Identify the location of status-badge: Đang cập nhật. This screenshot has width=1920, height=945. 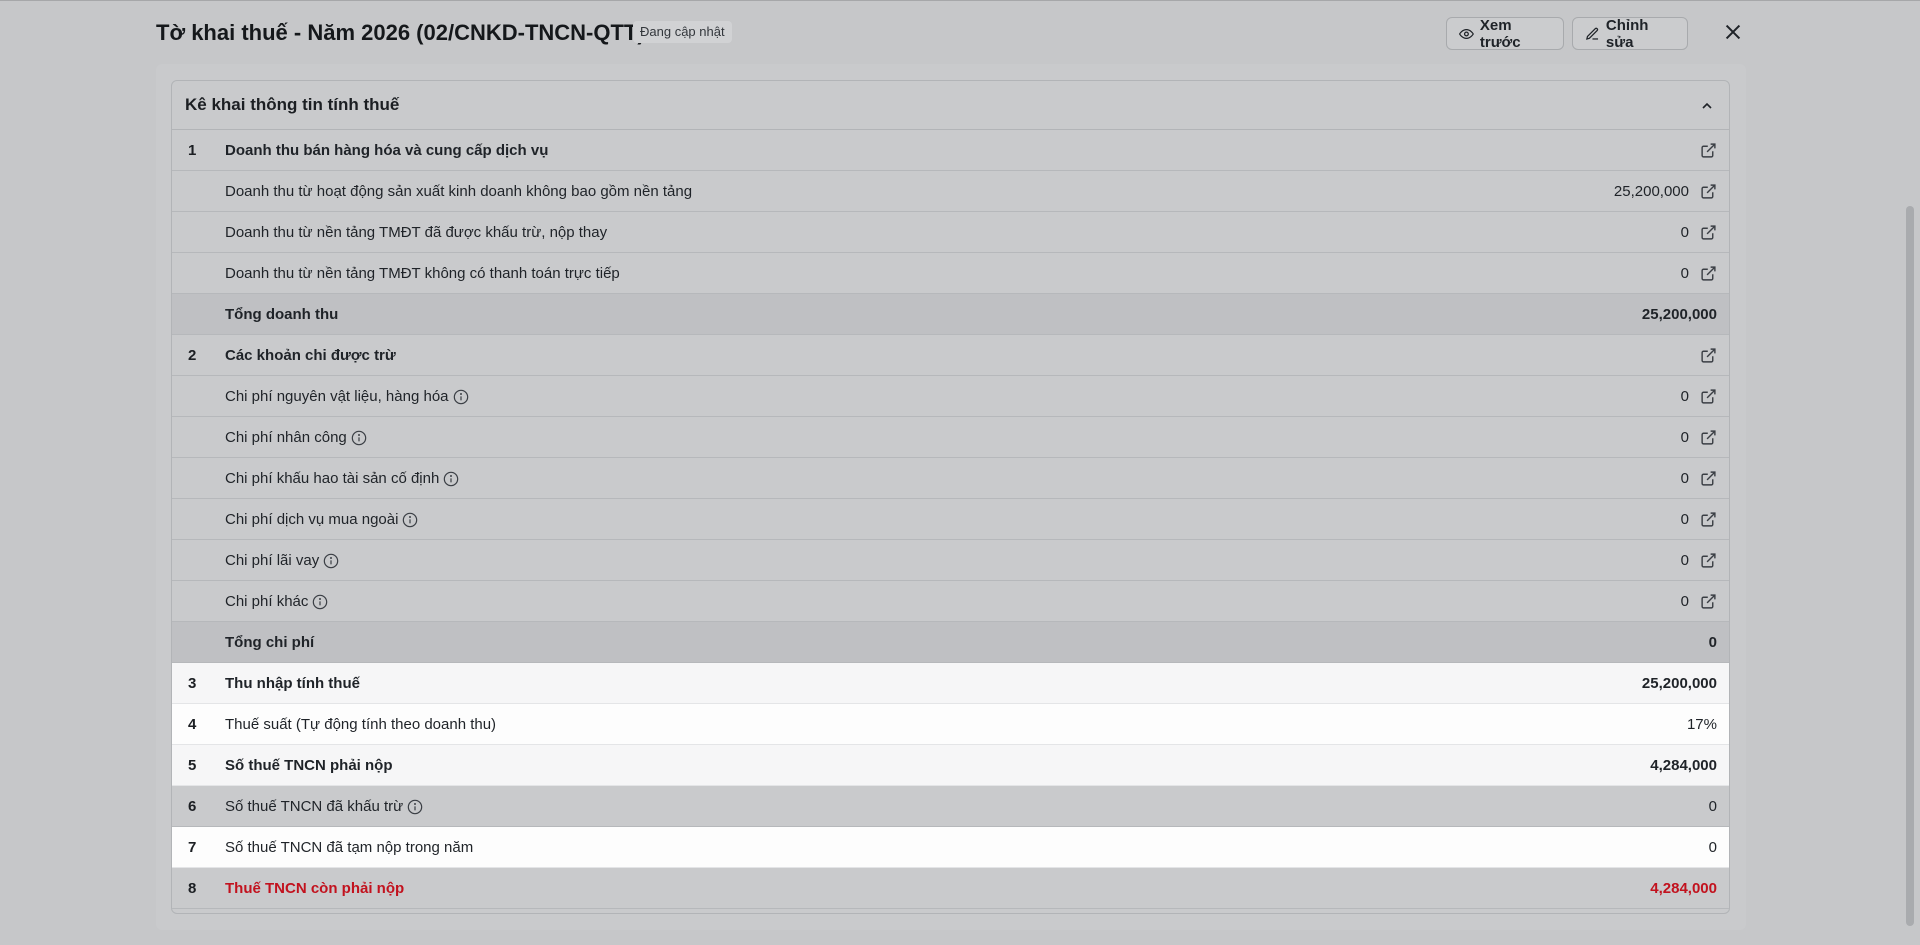
(682, 32).